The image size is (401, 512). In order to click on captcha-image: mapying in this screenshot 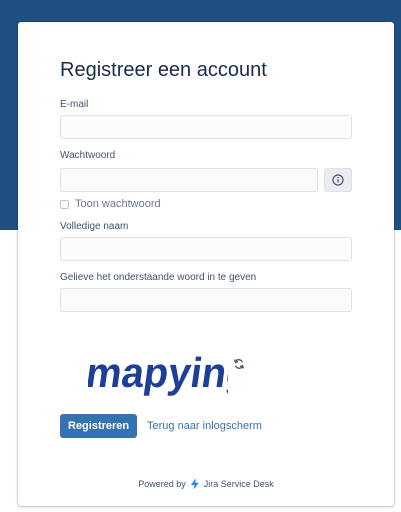, I will do `click(158, 372)`.